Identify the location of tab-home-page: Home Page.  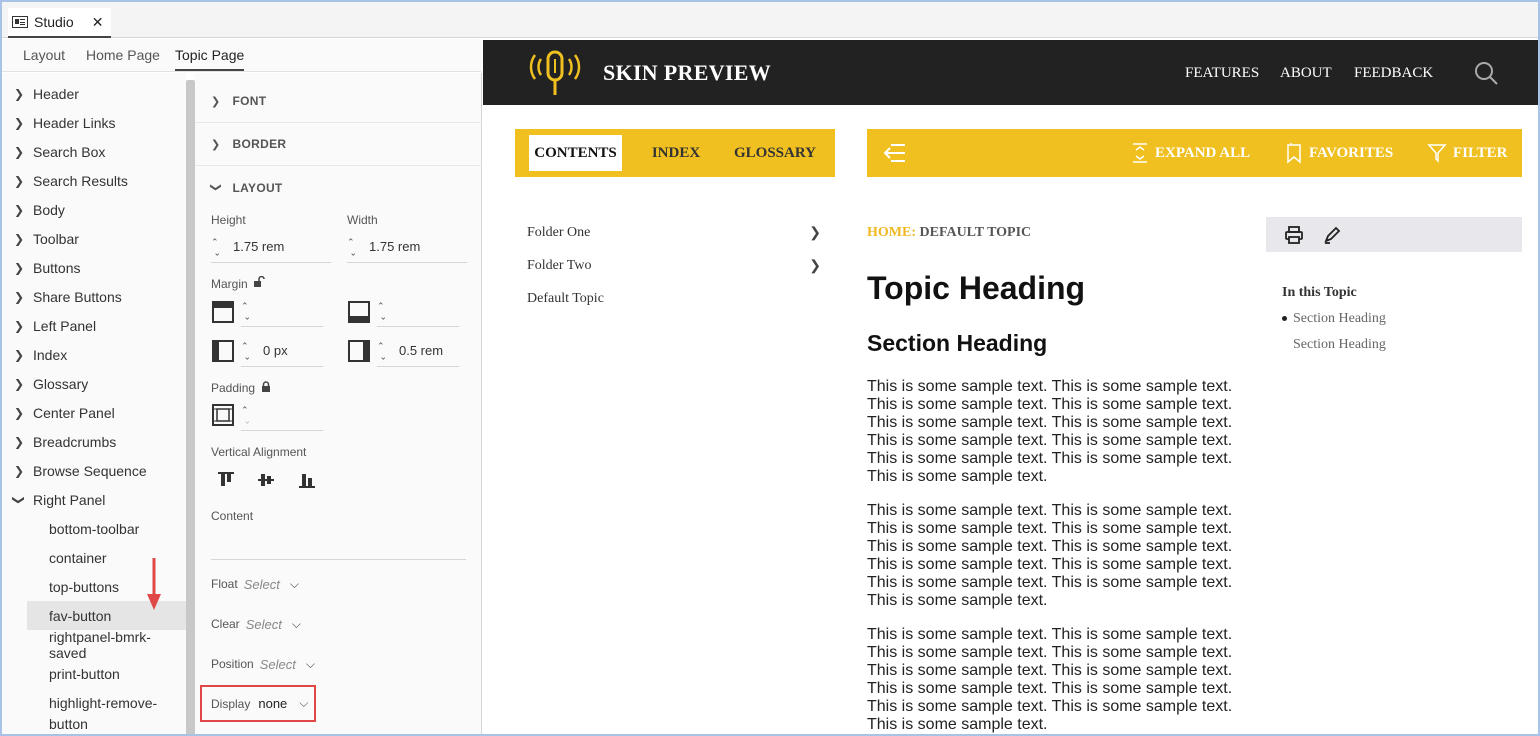
(123, 55).